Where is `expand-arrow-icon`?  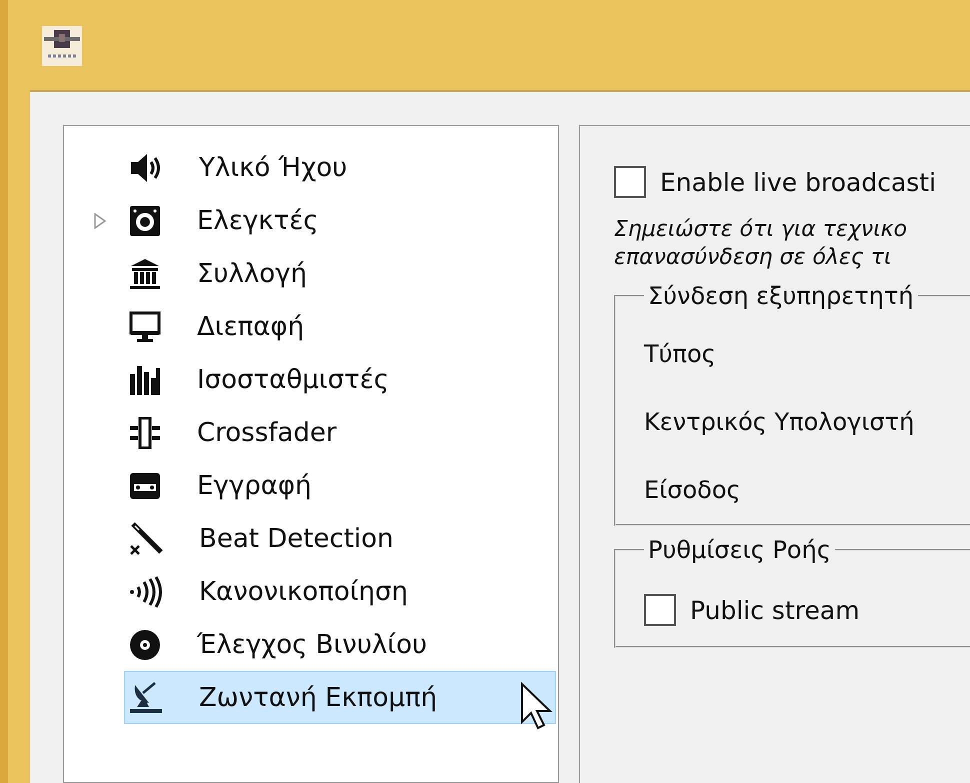 expand-arrow-icon is located at coordinates (100, 220).